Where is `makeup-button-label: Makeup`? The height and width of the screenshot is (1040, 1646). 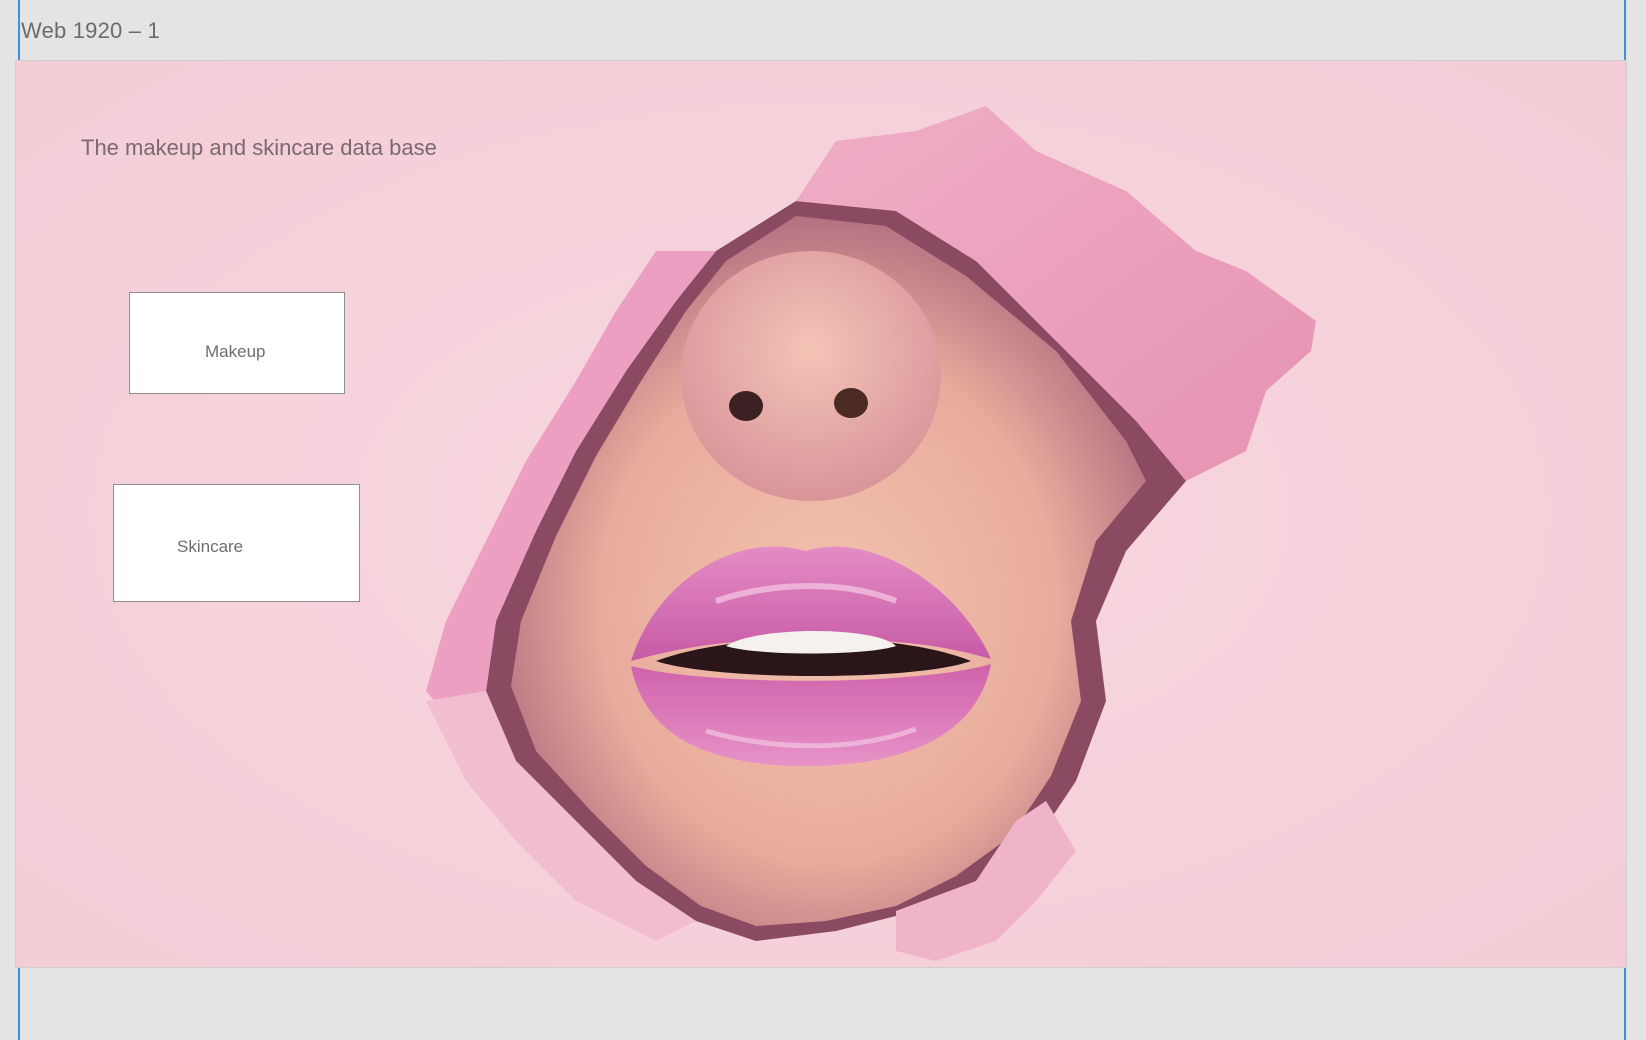 makeup-button-label: Makeup is located at coordinates (235, 351).